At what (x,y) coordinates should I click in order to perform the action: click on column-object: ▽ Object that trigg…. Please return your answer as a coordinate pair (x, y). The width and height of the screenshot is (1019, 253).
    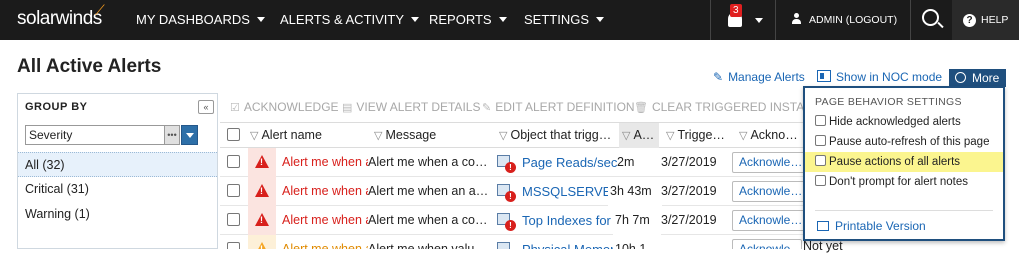
    Looking at the image, I should click on (558, 135).